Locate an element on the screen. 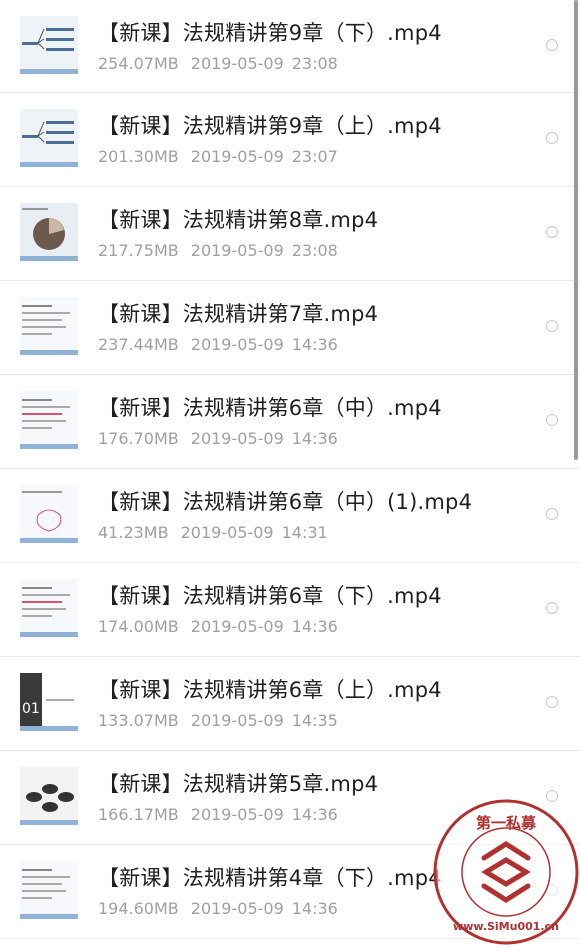 The image size is (580, 949). file-name: 【新课】法规精讲第6章（下）.mp4 is located at coordinates (270, 596).